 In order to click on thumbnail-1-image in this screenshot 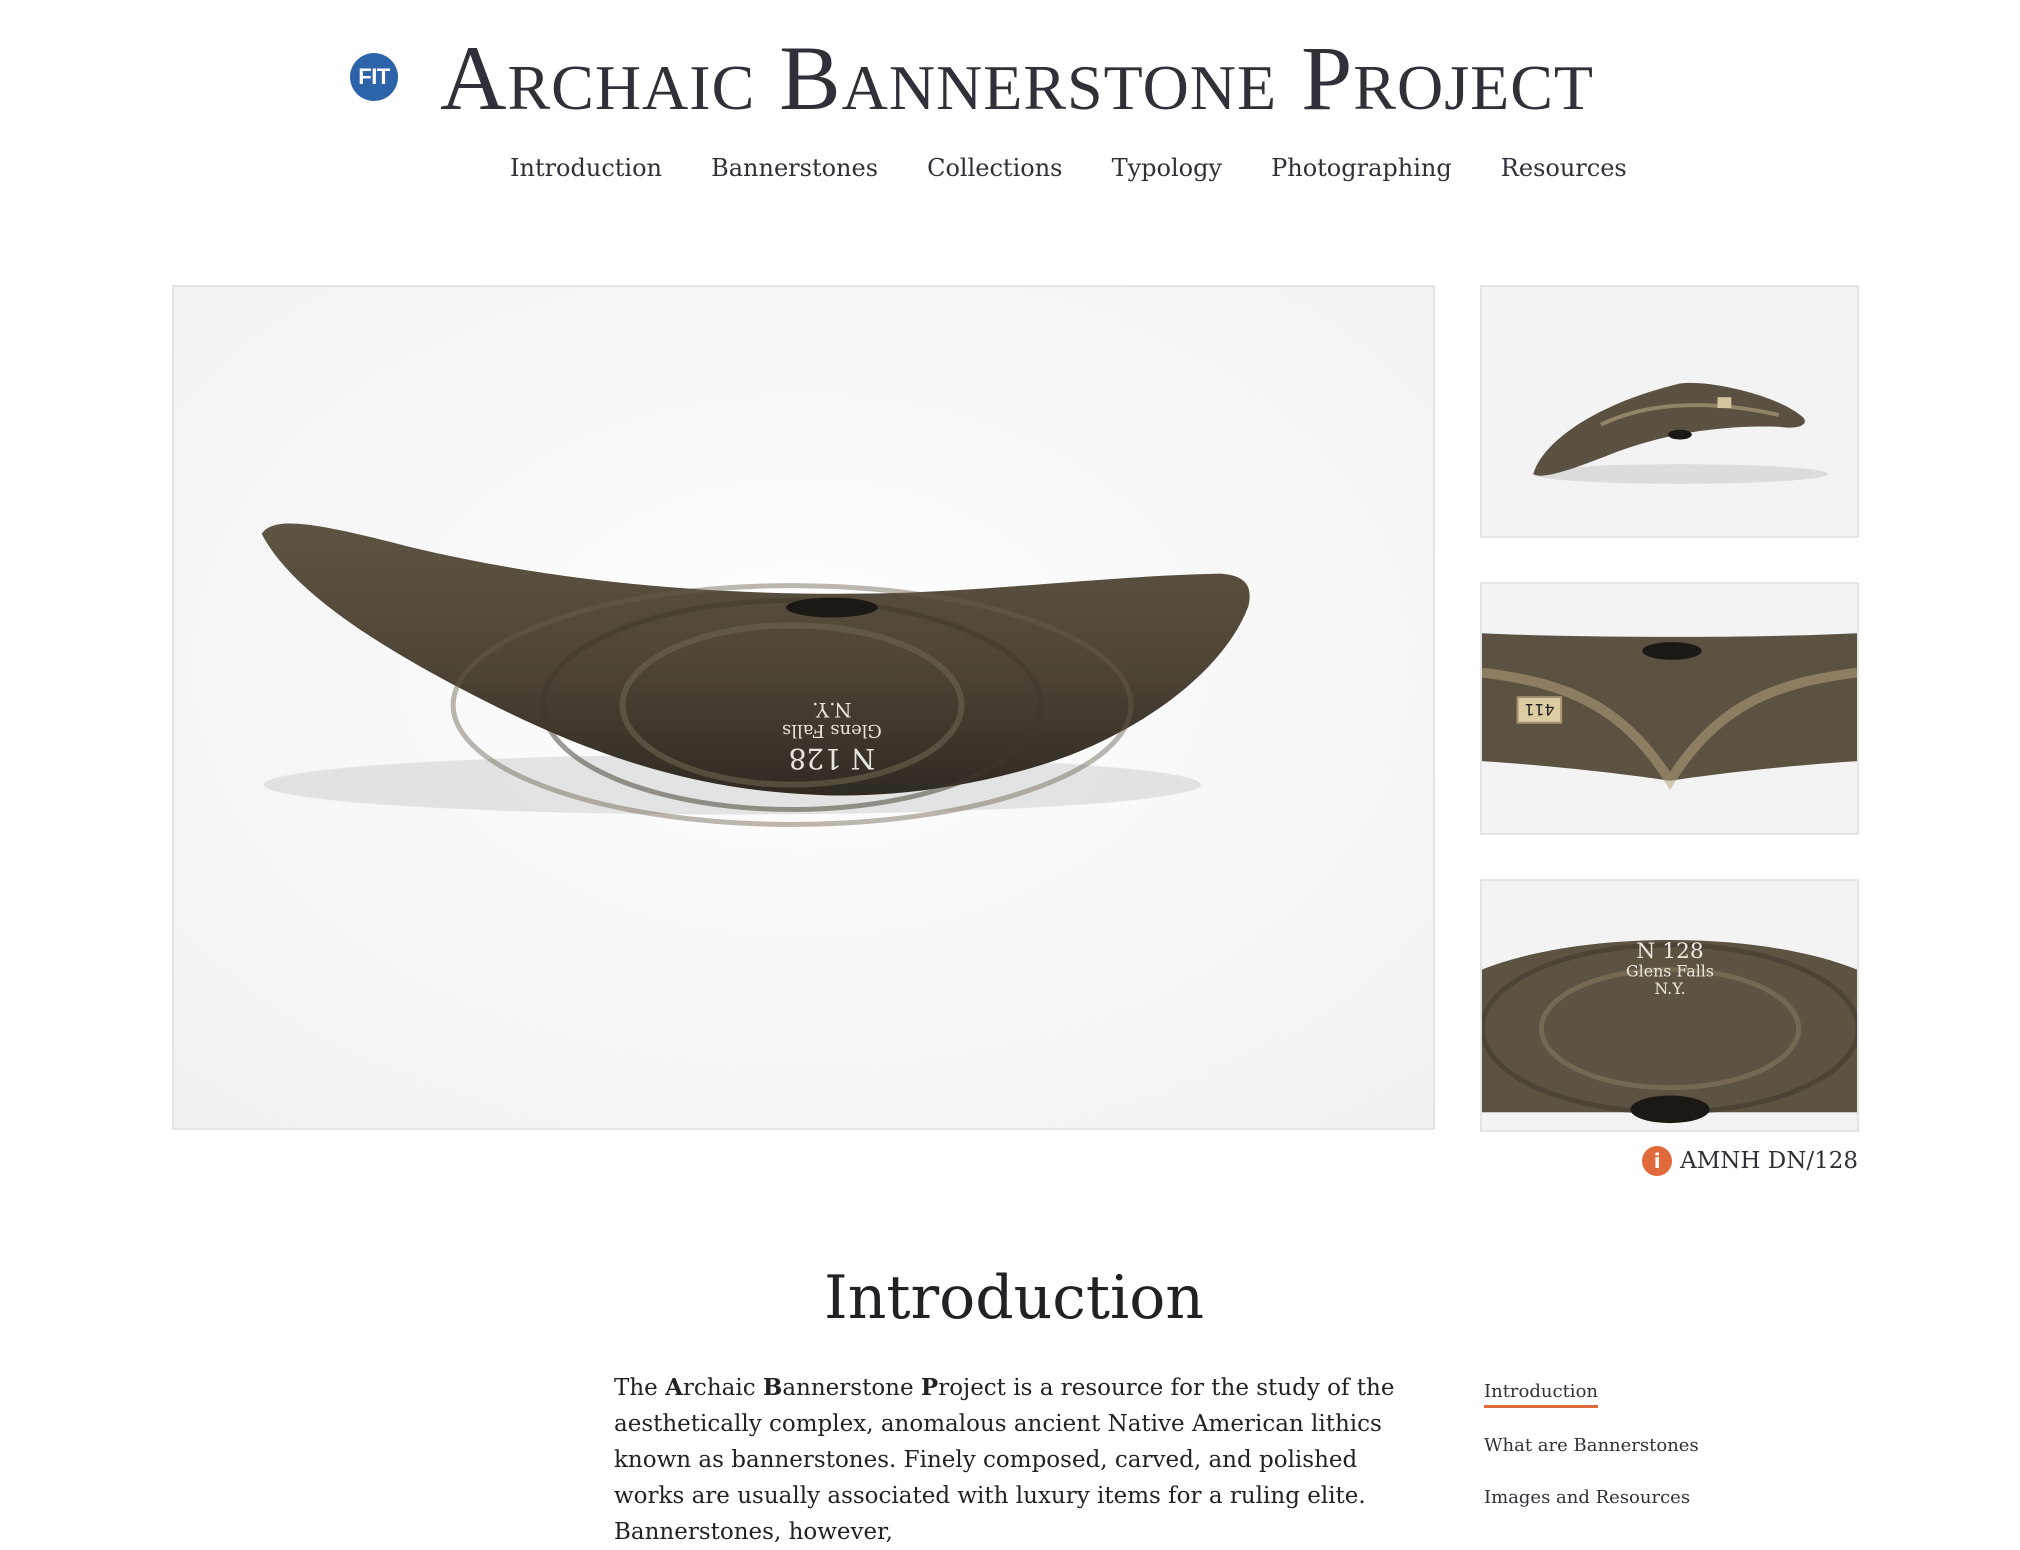, I will do `click(1669, 411)`.